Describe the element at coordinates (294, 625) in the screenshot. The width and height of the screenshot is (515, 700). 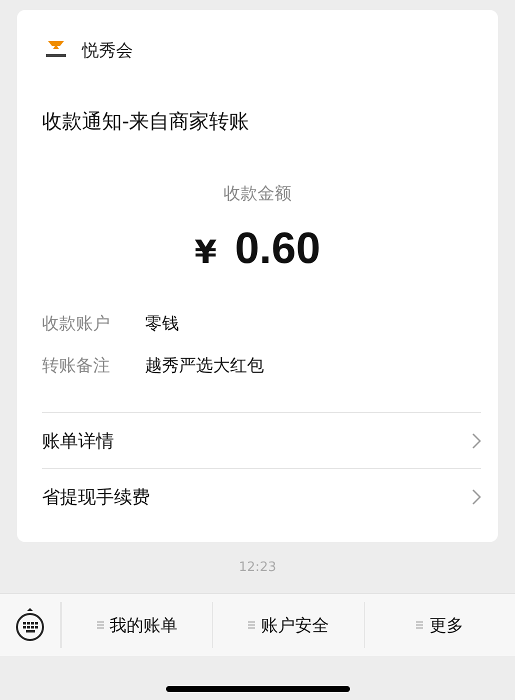
I see `menu-item: 账户安全` at that location.